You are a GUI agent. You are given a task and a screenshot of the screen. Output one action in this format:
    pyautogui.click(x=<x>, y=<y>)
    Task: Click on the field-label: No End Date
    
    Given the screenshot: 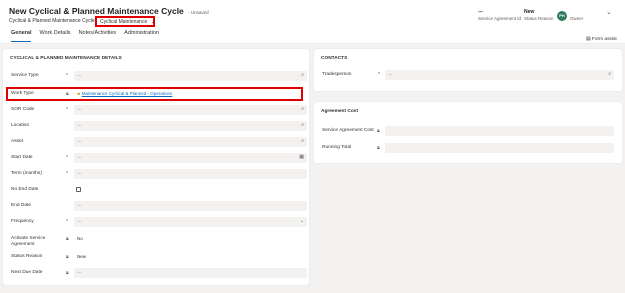 What is the action you would take?
    pyautogui.click(x=25, y=189)
    